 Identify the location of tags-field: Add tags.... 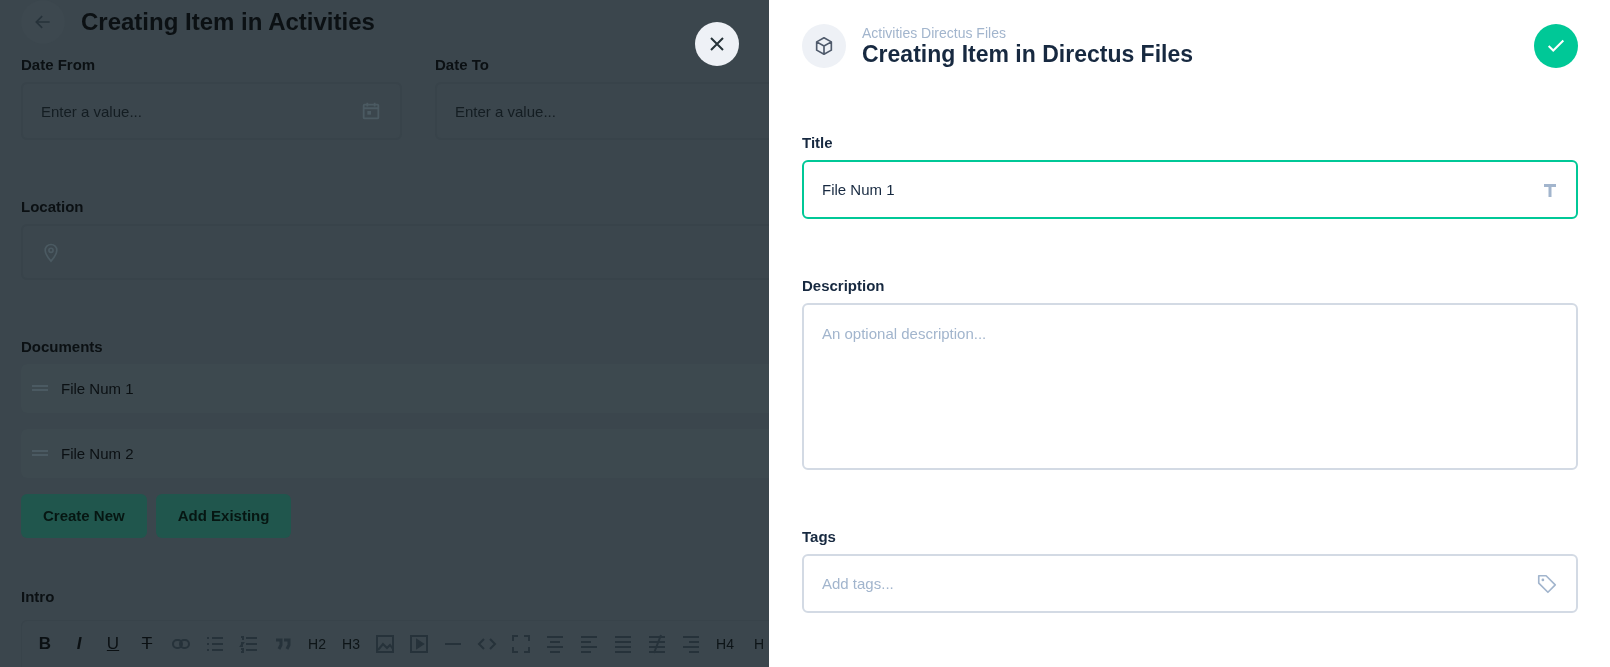
(1190, 583).